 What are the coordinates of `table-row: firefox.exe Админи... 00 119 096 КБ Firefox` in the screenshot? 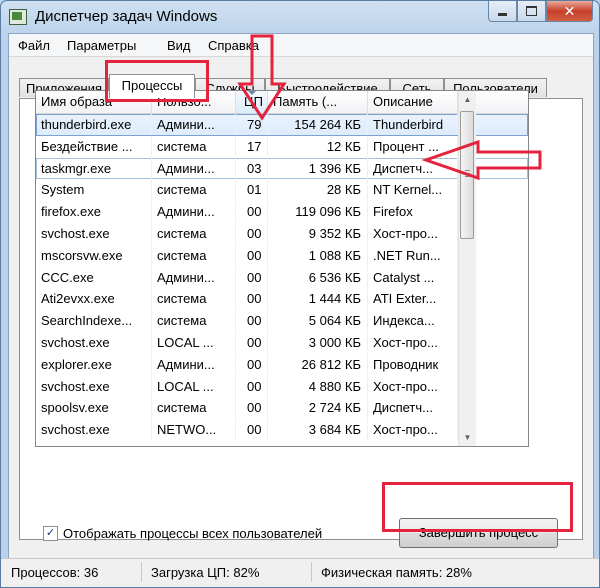 It's located at (282, 212).